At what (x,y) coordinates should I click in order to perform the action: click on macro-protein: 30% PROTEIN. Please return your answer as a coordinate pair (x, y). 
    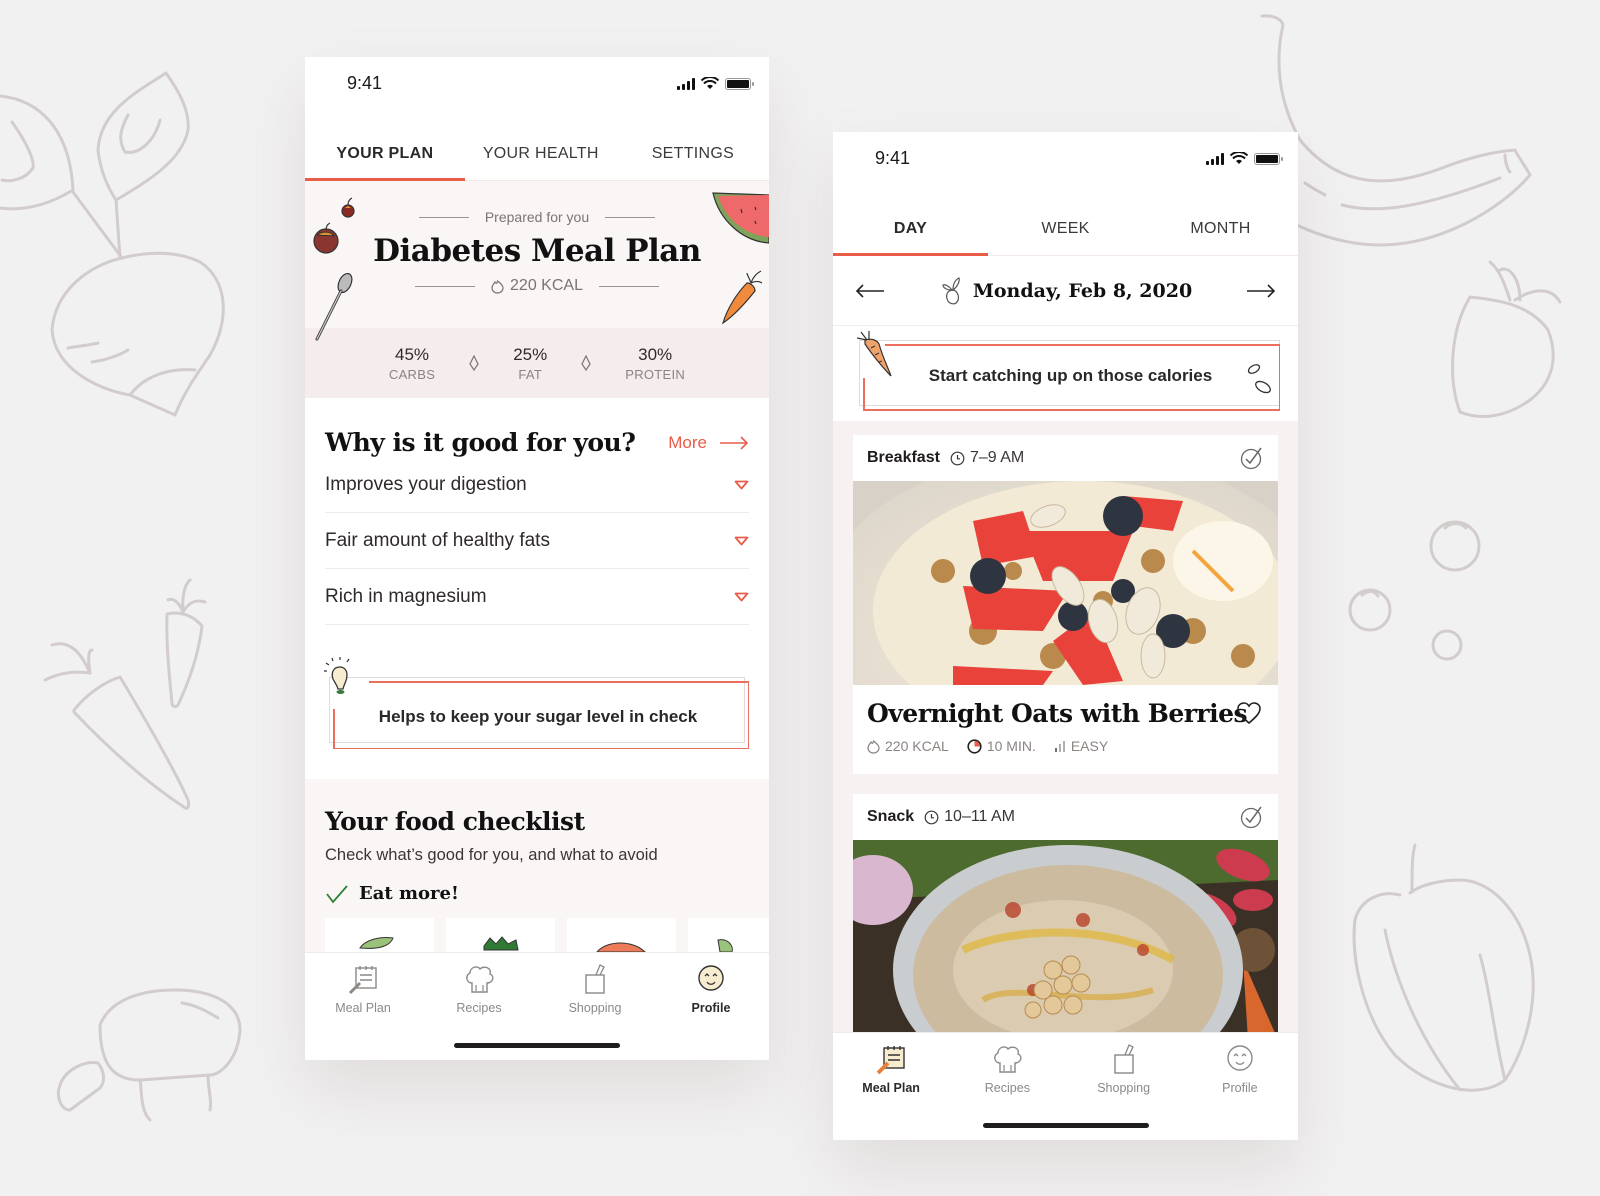
    Looking at the image, I should click on (655, 363).